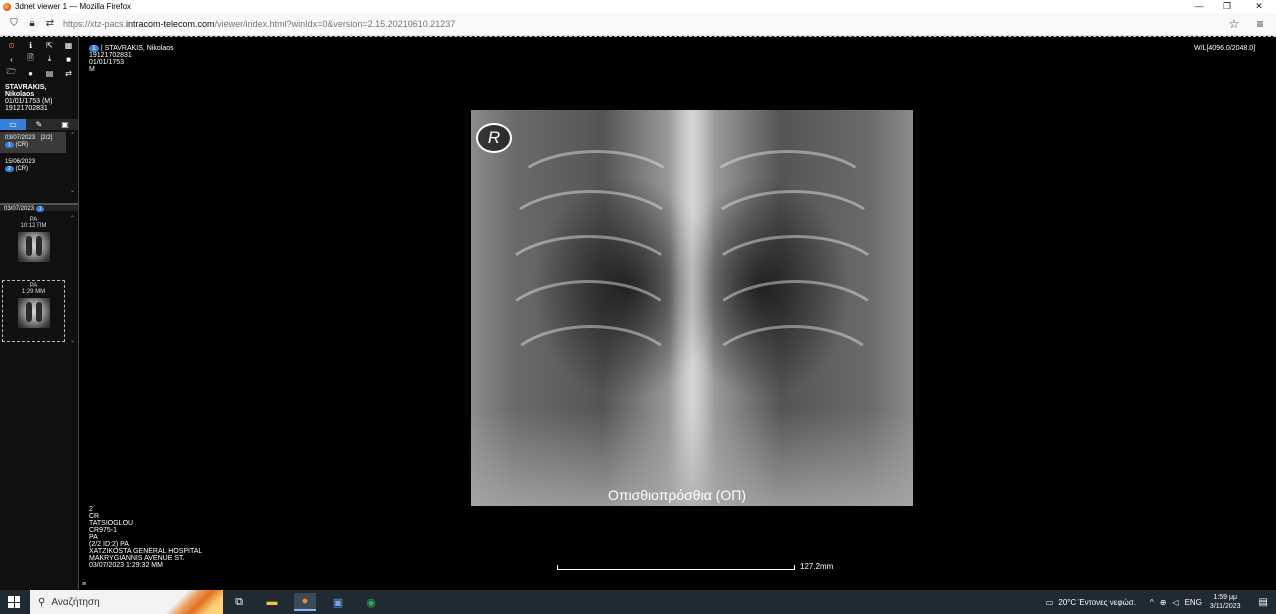 Image resolution: width=1276 pixels, height=614 pixels. I want to click on overlay-modality: CR, so click(94, 516).